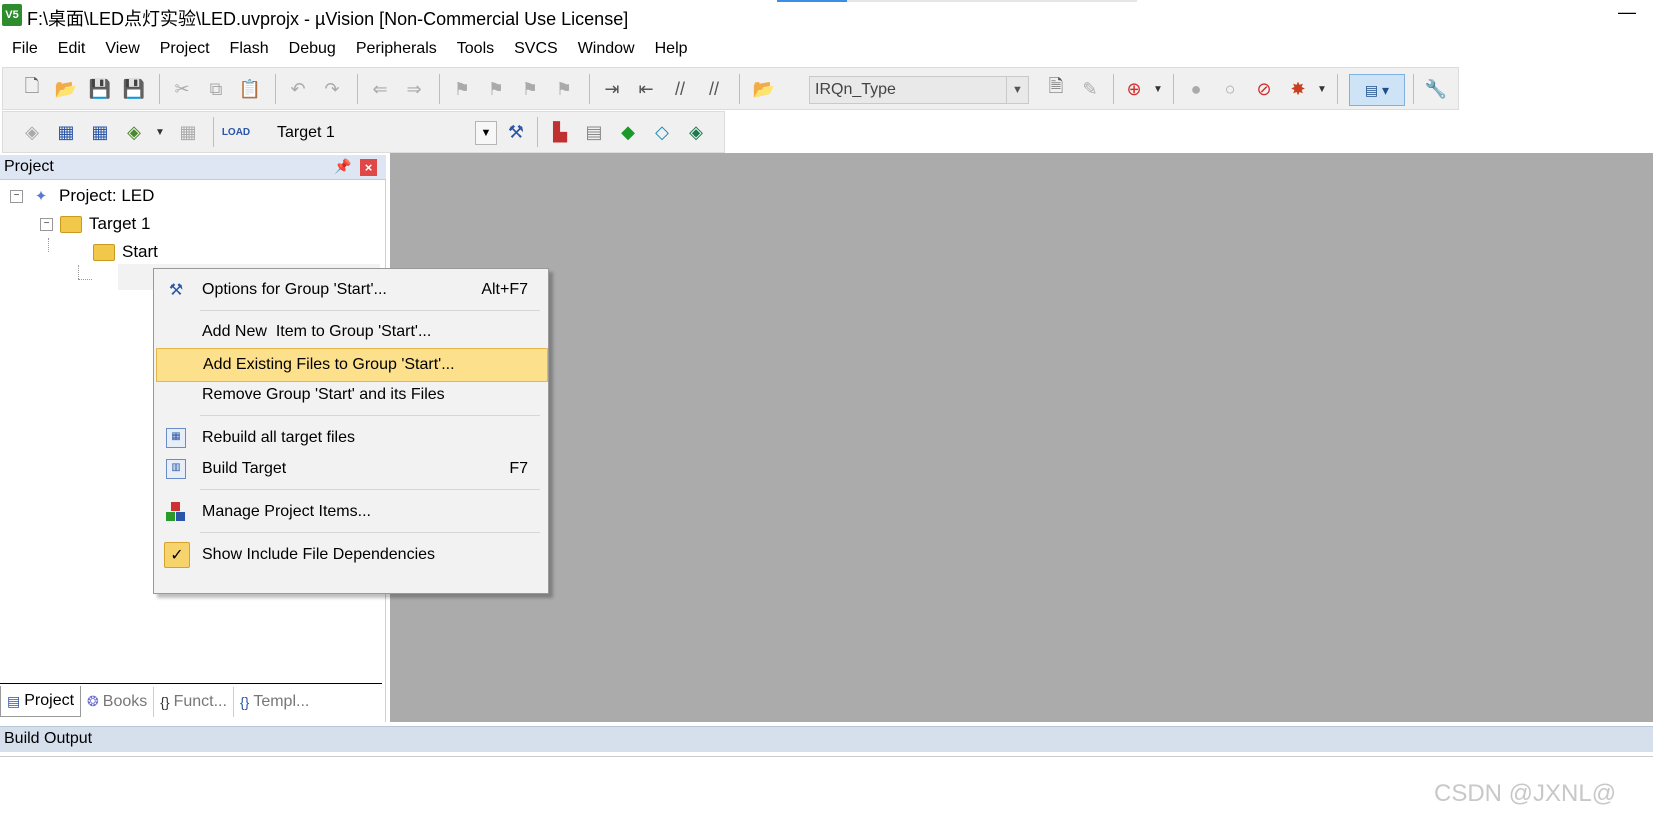  I want to click on find-combo: IRQn_Type ▼, so click(919, 90).